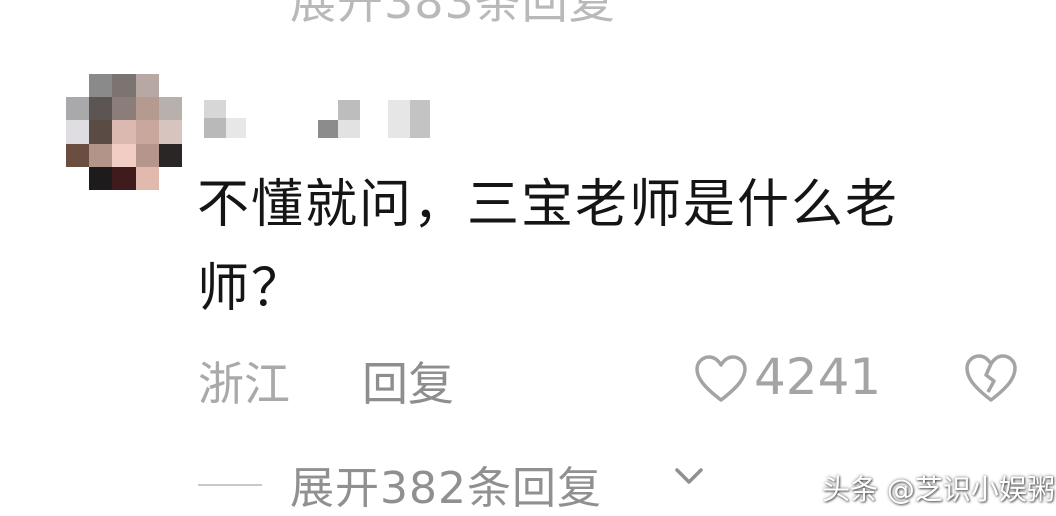 Image resolution: width=1056 pixels, height=516 pixels. Describe the element at coordinates (721, 379) in the screenshot. I see `heart-outline-icon` at that location.